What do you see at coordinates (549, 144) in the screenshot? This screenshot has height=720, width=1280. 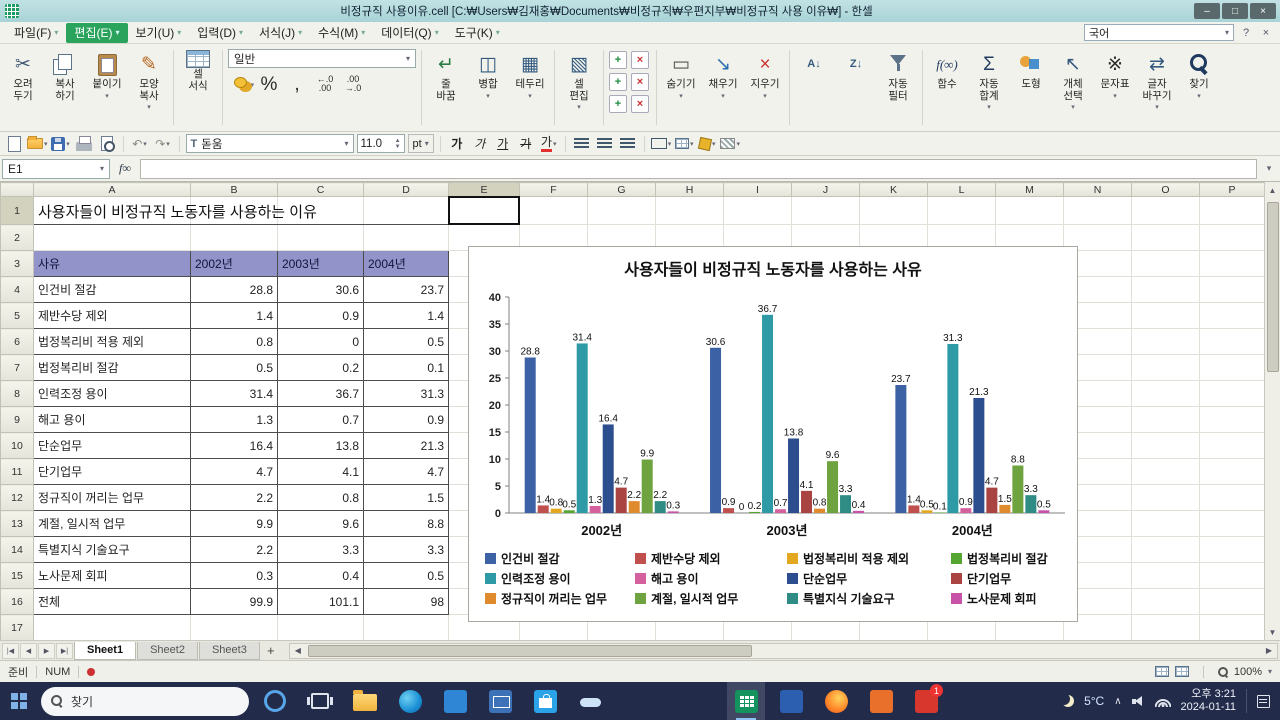 I see `font-color-button: 가 ▾` at bounding box center [549, 144].